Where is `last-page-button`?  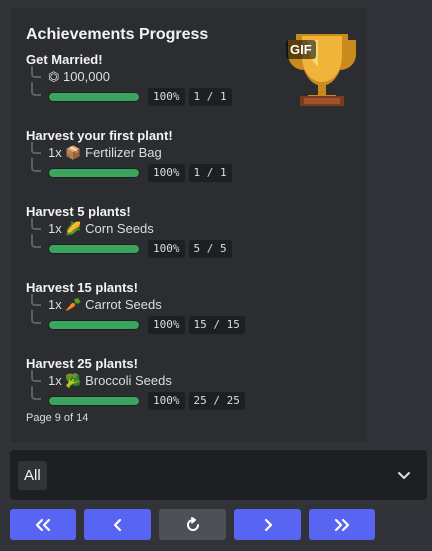 last-page-button is located at coordinates (342, 524).